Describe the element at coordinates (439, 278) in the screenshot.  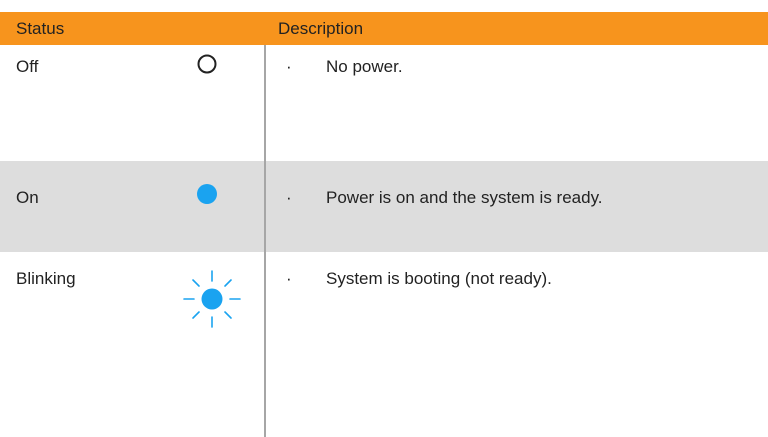
I see `description-blinking: System is booting (not ready).` at that location.